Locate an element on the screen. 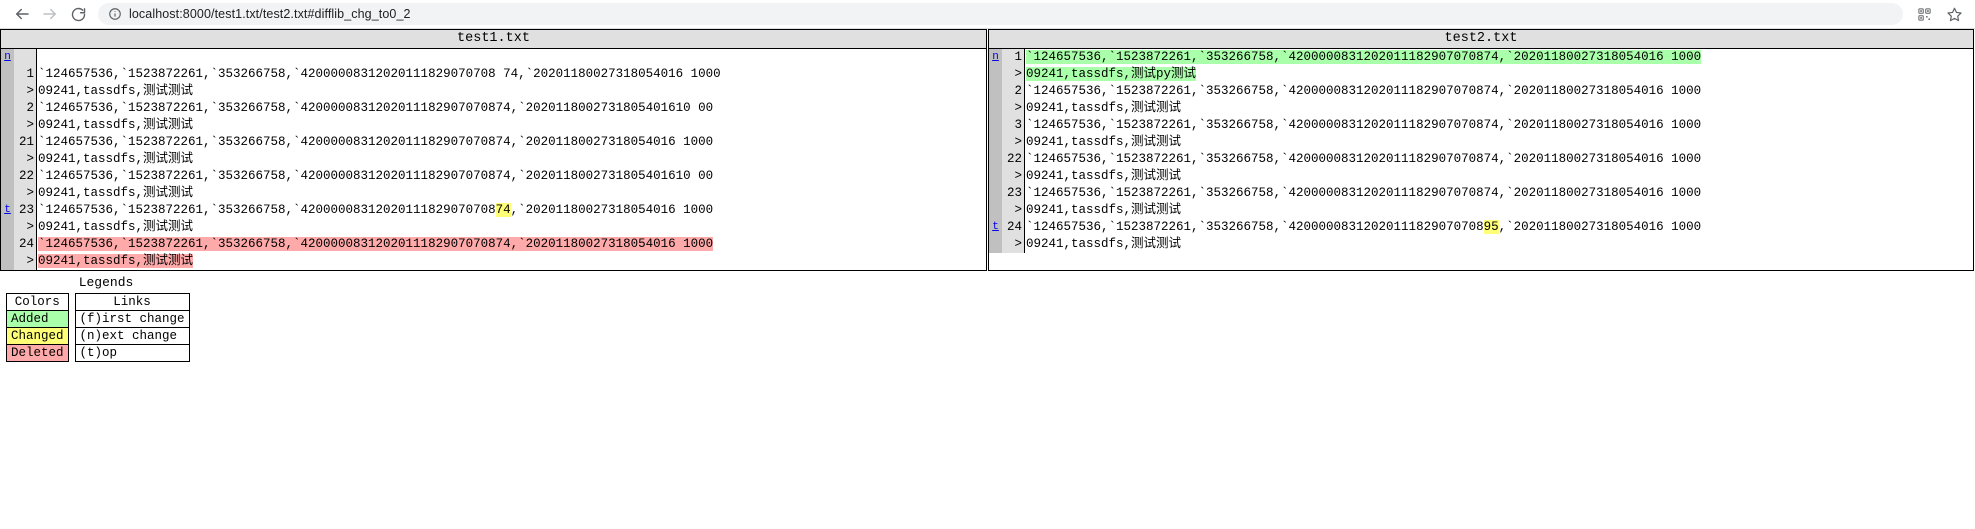 The width and height of the screenshot is (1975, 529). diff-line-number: 1 is located at coordinates (25, 74).